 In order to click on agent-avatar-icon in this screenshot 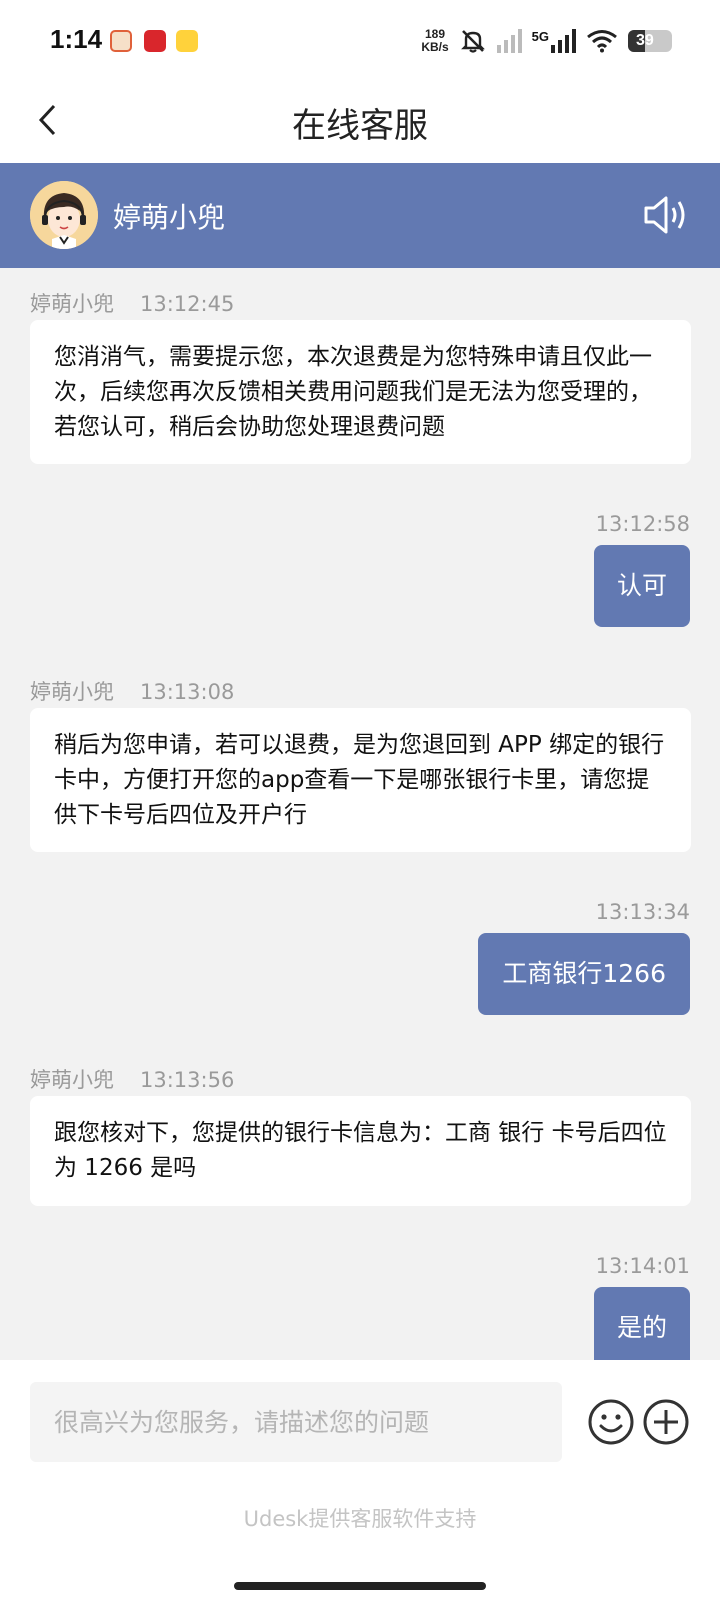, I will do `click(64, 215)`.